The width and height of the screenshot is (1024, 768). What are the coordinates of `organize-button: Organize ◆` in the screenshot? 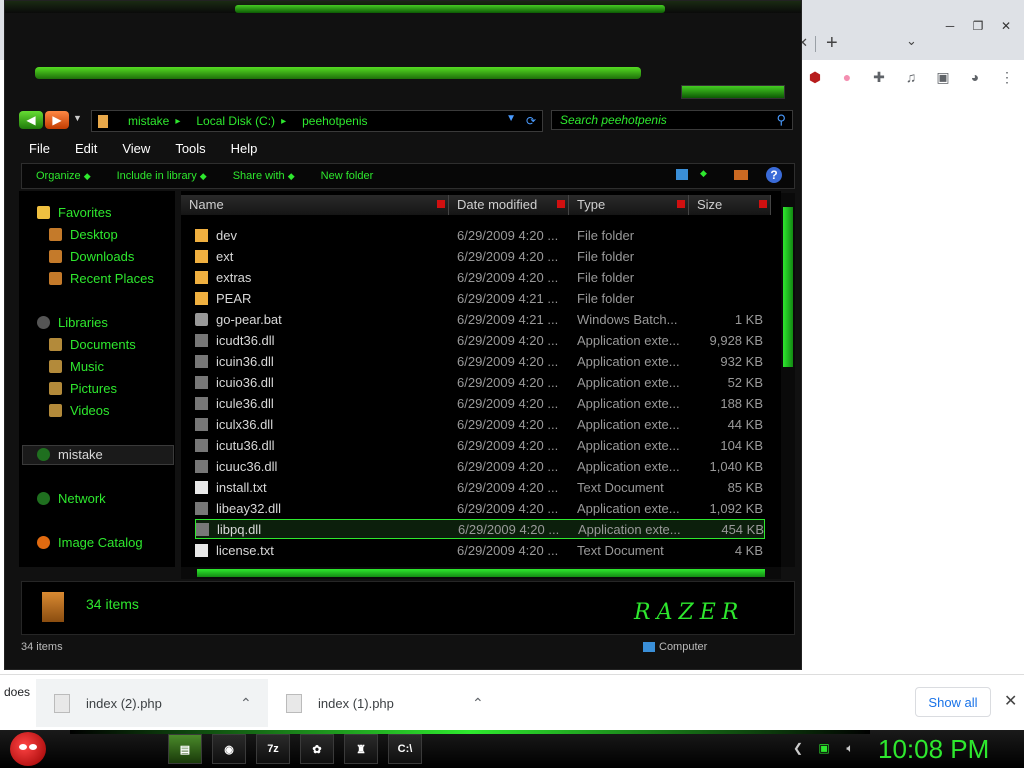 It's located at (65, 176).